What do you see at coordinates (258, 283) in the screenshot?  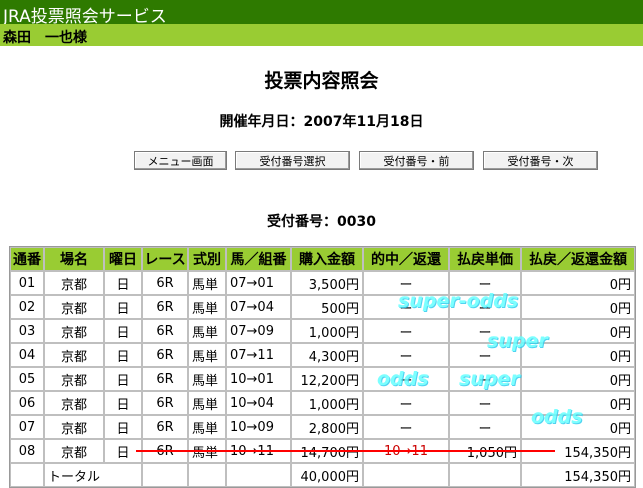 I see `cell-combination: 07→01` at bounding box center [258, 283].